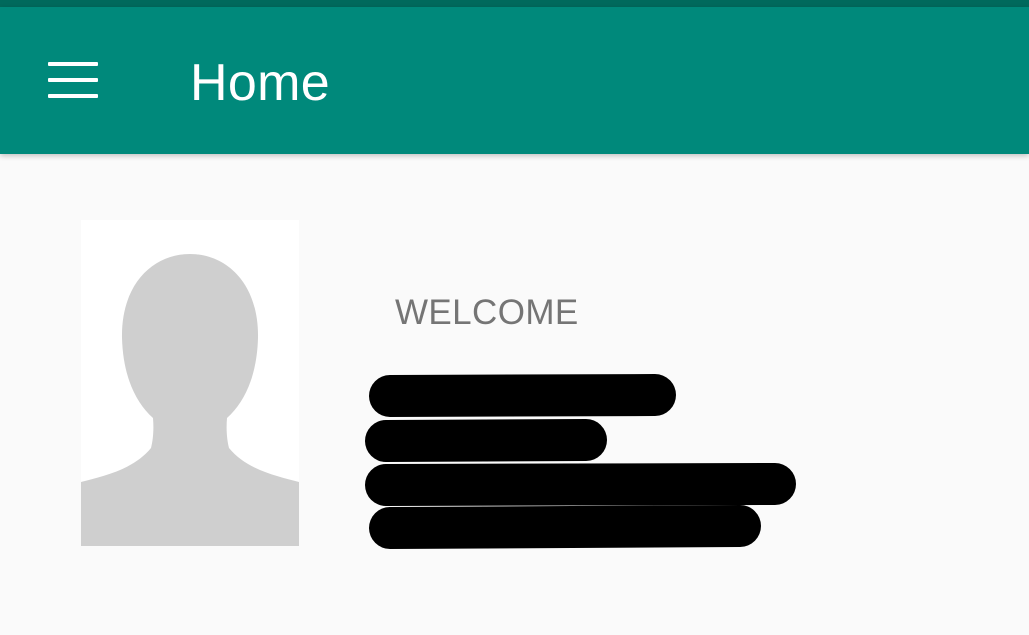 This screenshot has height=635, width=1029. What do you see at coordinates (487, 312) in the screenshot?
I see `welcome-label: WELCOME` at bounding box center [487, 312].